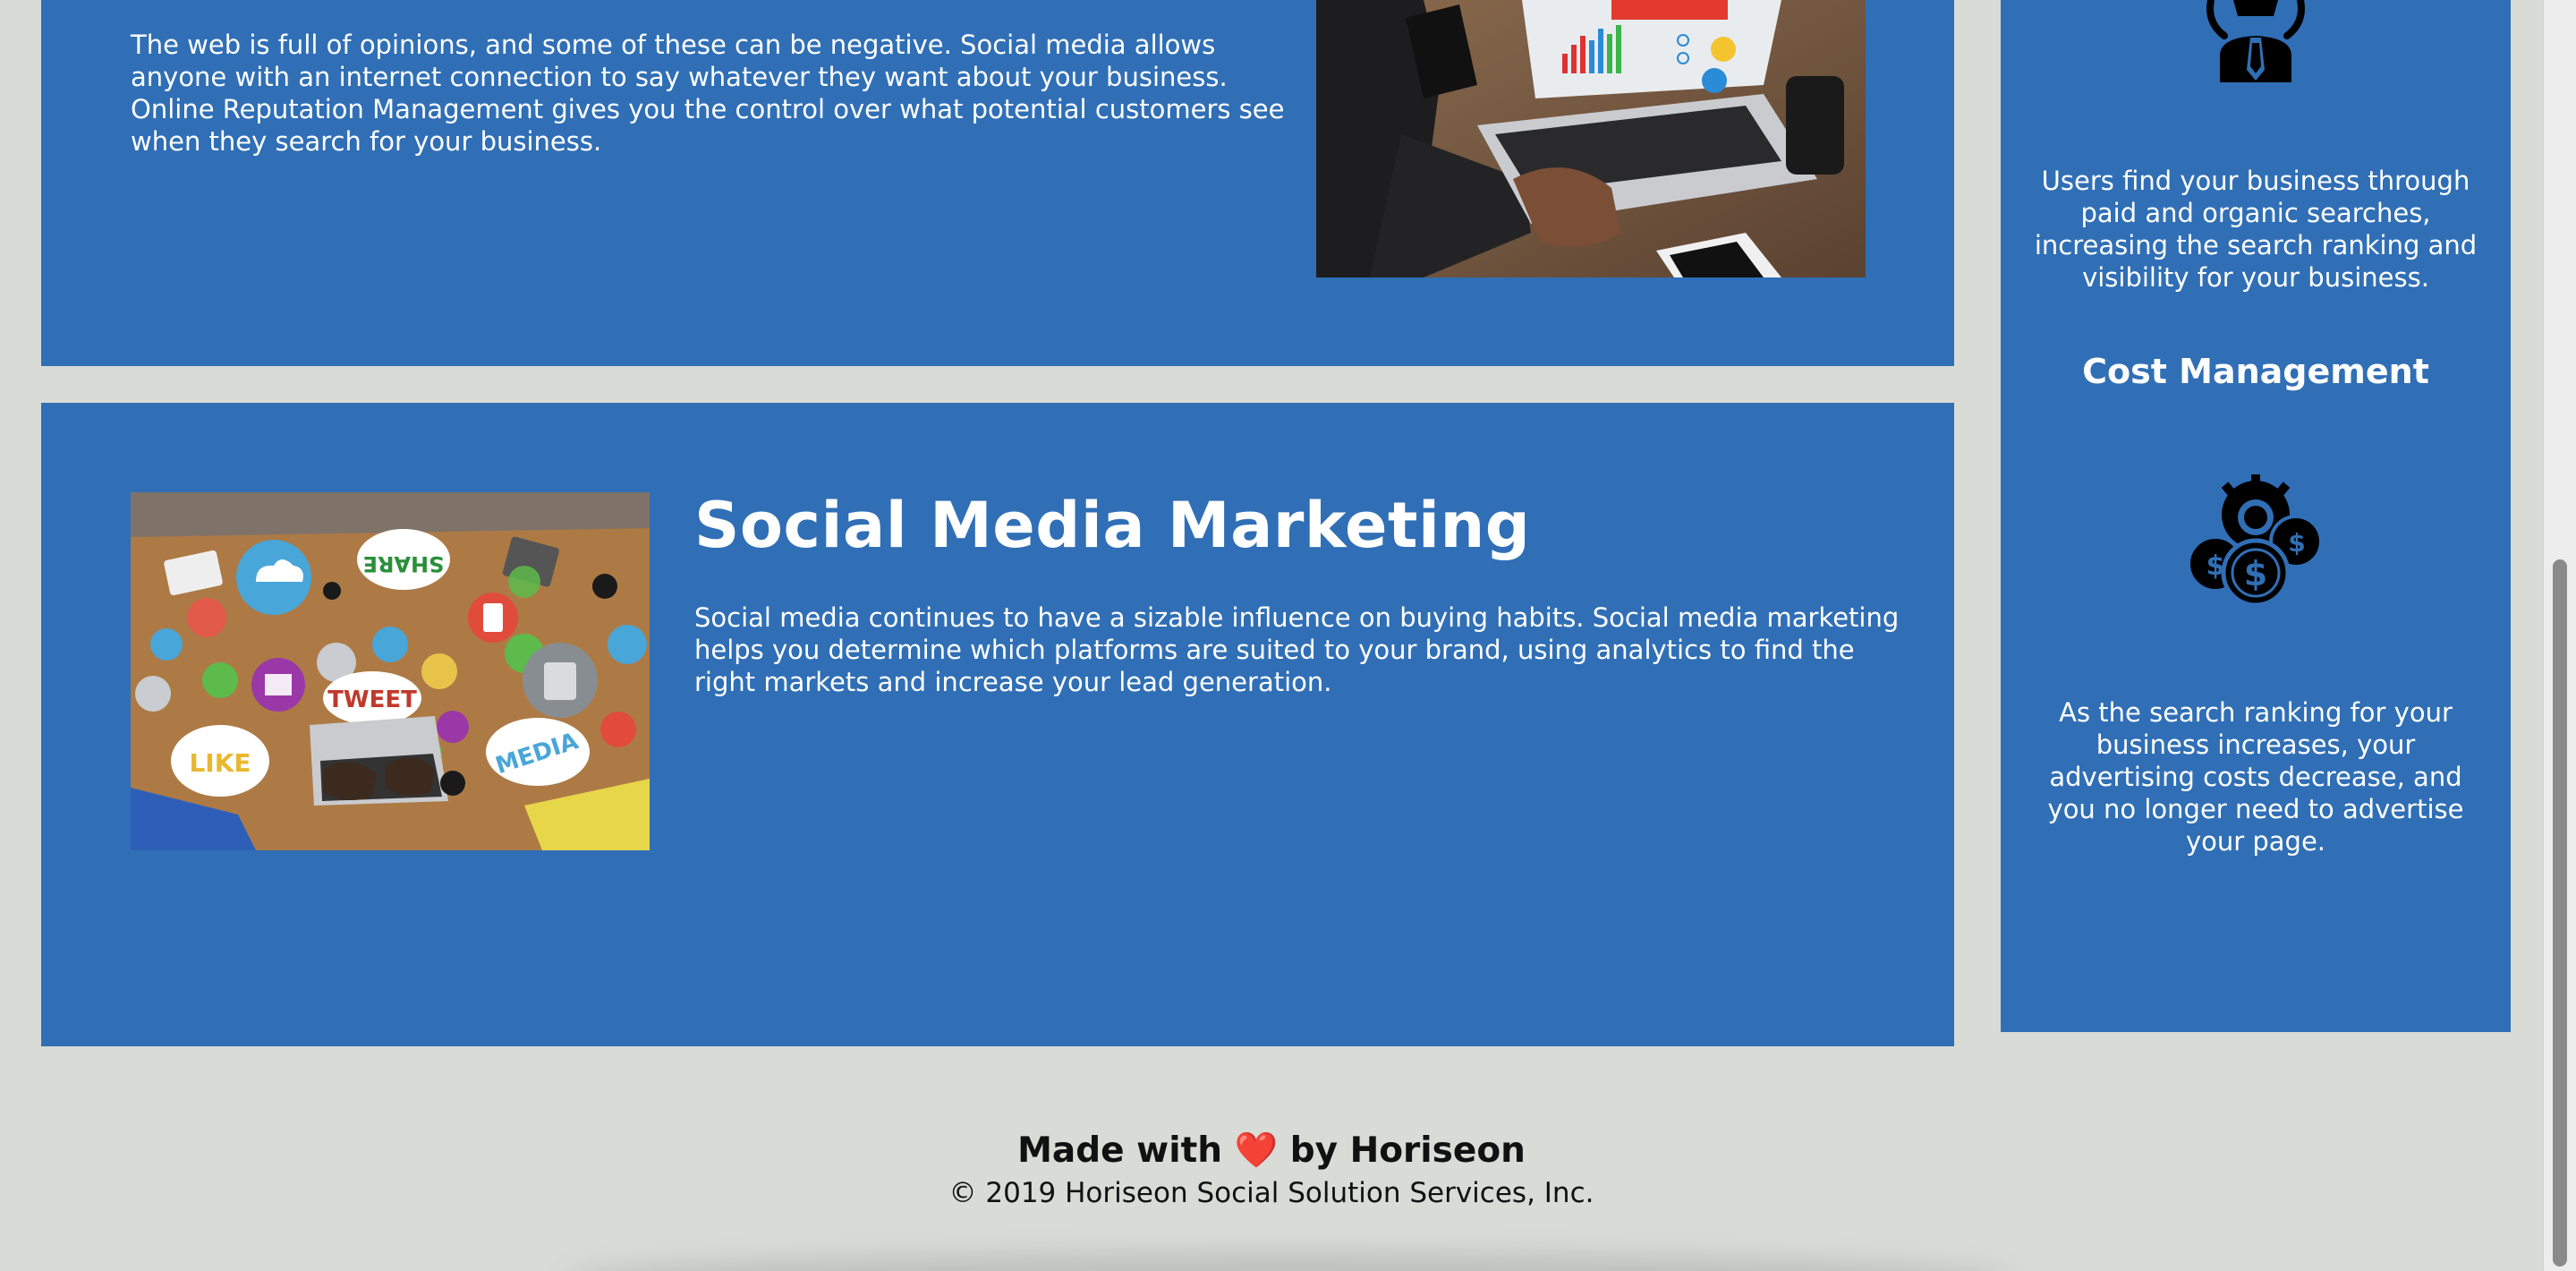 Image resolution: width=2576 pixels, height=1271 pixels. I want to click on money-gear-icon: $ $ $, so click(2255, 541).